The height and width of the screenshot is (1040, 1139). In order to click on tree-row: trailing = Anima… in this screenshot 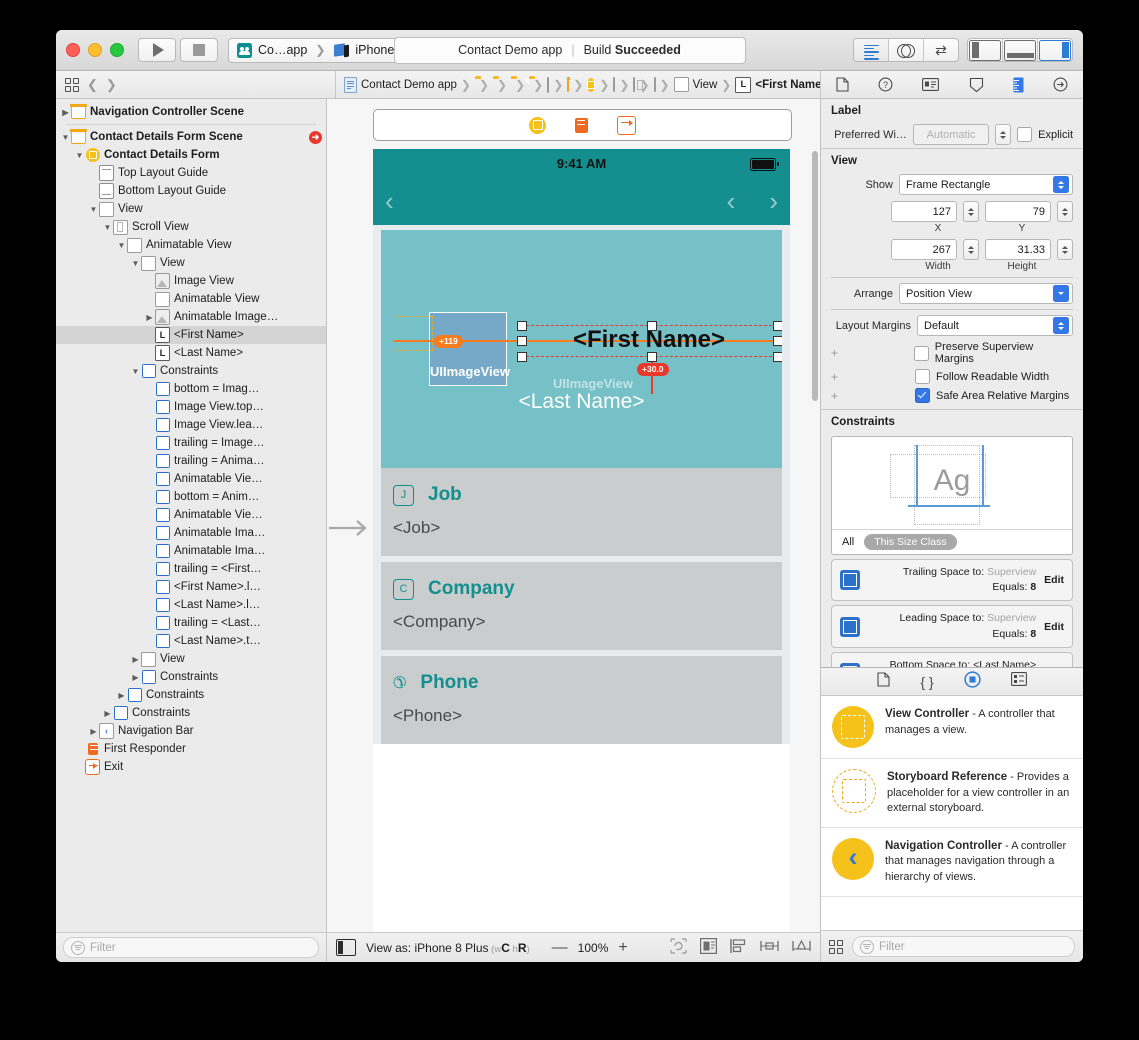, I will do `click(191, 461)`.